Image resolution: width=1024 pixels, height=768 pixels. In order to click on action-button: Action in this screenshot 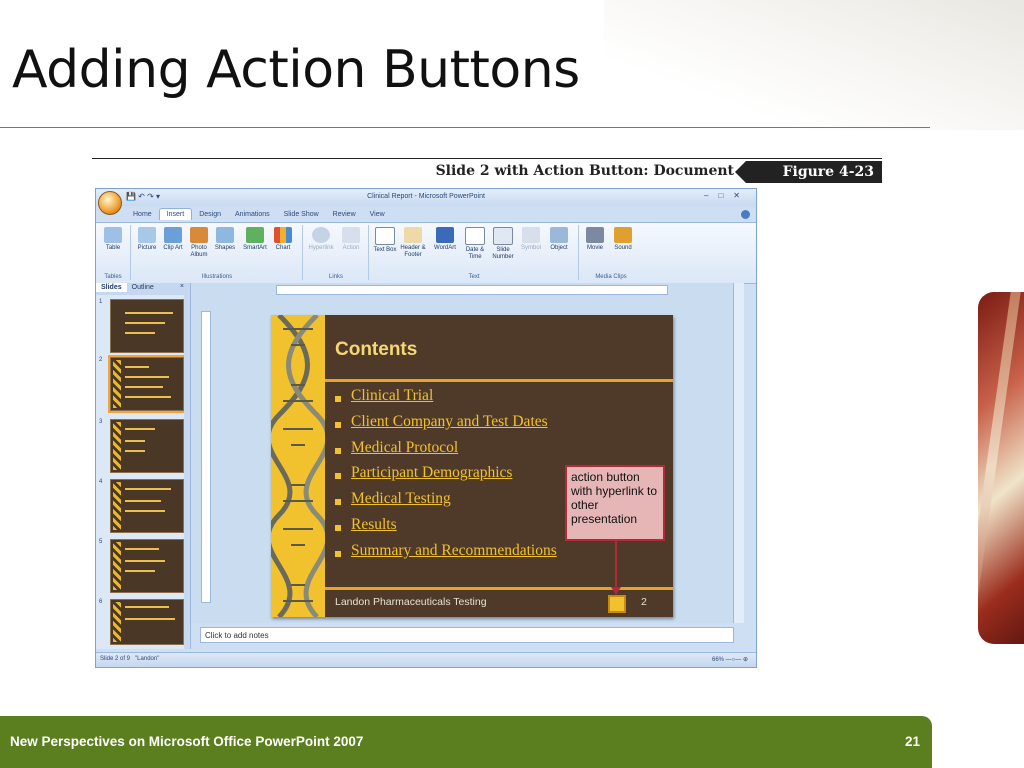, I will do `click(351, 239)`.